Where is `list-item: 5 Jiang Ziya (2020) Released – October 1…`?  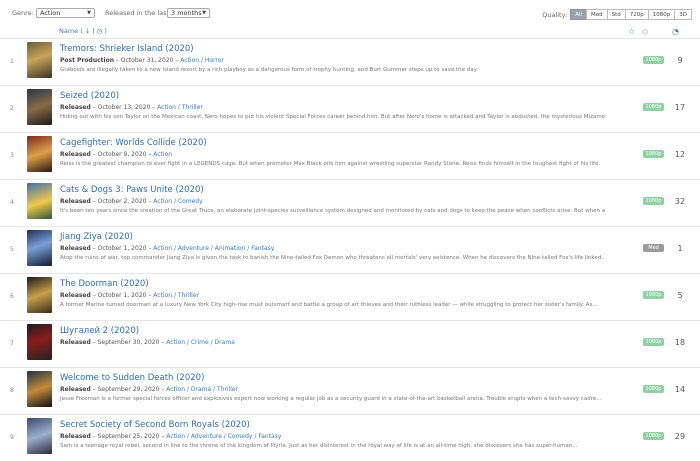
list-item: 5 Jiang Ziya (2020) Released – October 1… is located at coordinates (350, 249).